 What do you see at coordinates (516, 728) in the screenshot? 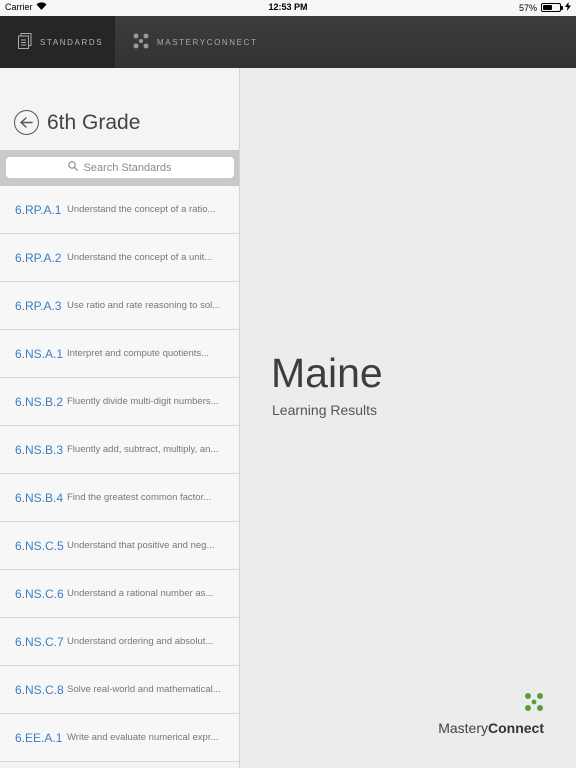
I see `logo-text-connect: Connect` at bounding box center [516, 728].